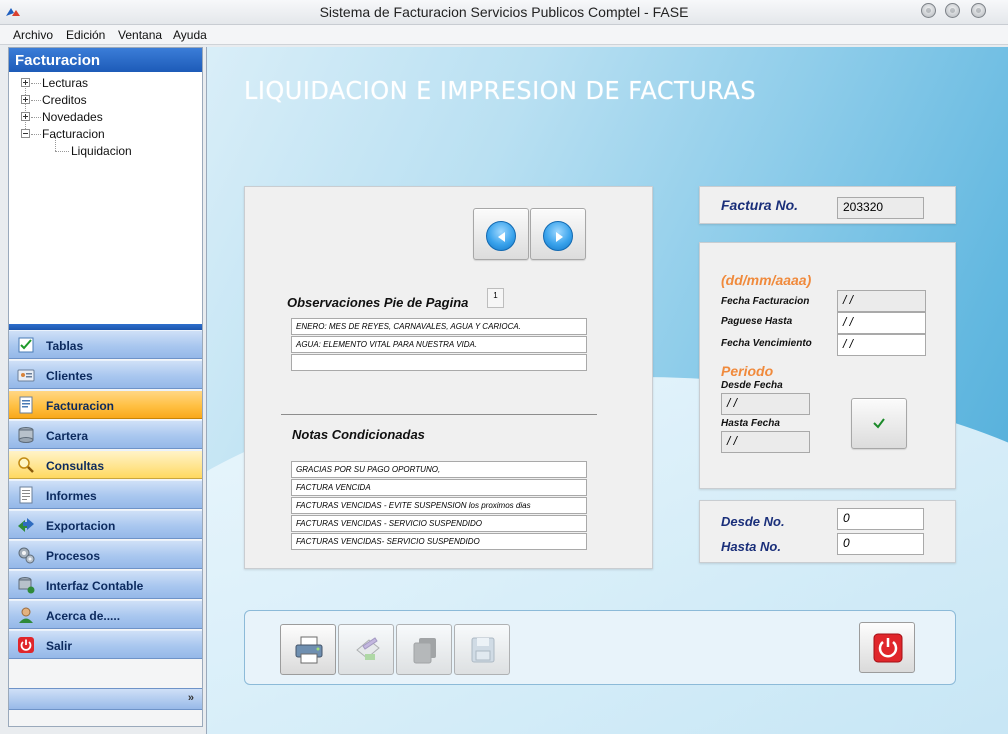 The width and height of the screenshot is (1008, 734). What do you see at coordinates (85, 35) in the screenshot?
I see `menu-edicion: Edición` at bounding box center [85, 35].